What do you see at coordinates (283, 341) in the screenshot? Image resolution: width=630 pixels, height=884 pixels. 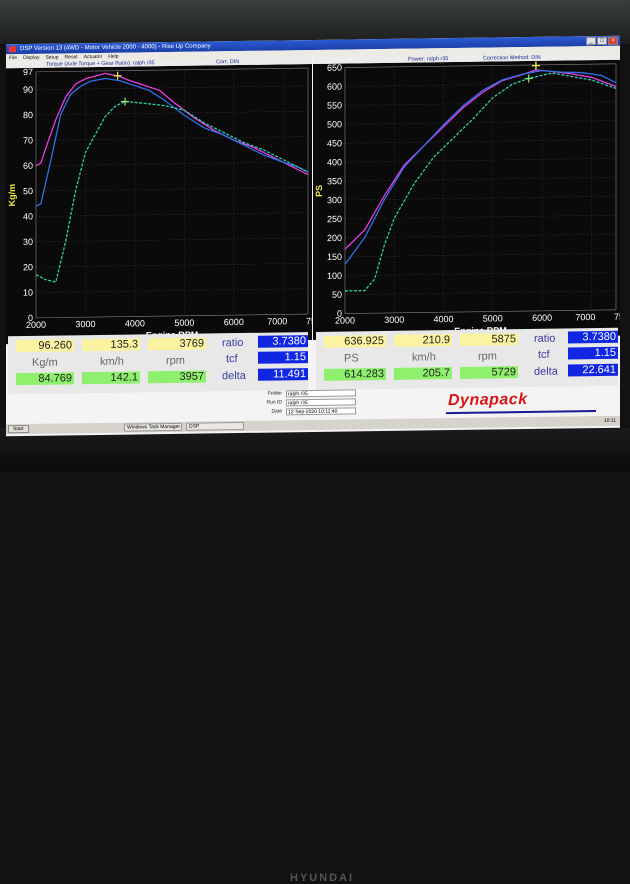 I see `ratio-value: 3.7380` at bounding box center [283, 341].